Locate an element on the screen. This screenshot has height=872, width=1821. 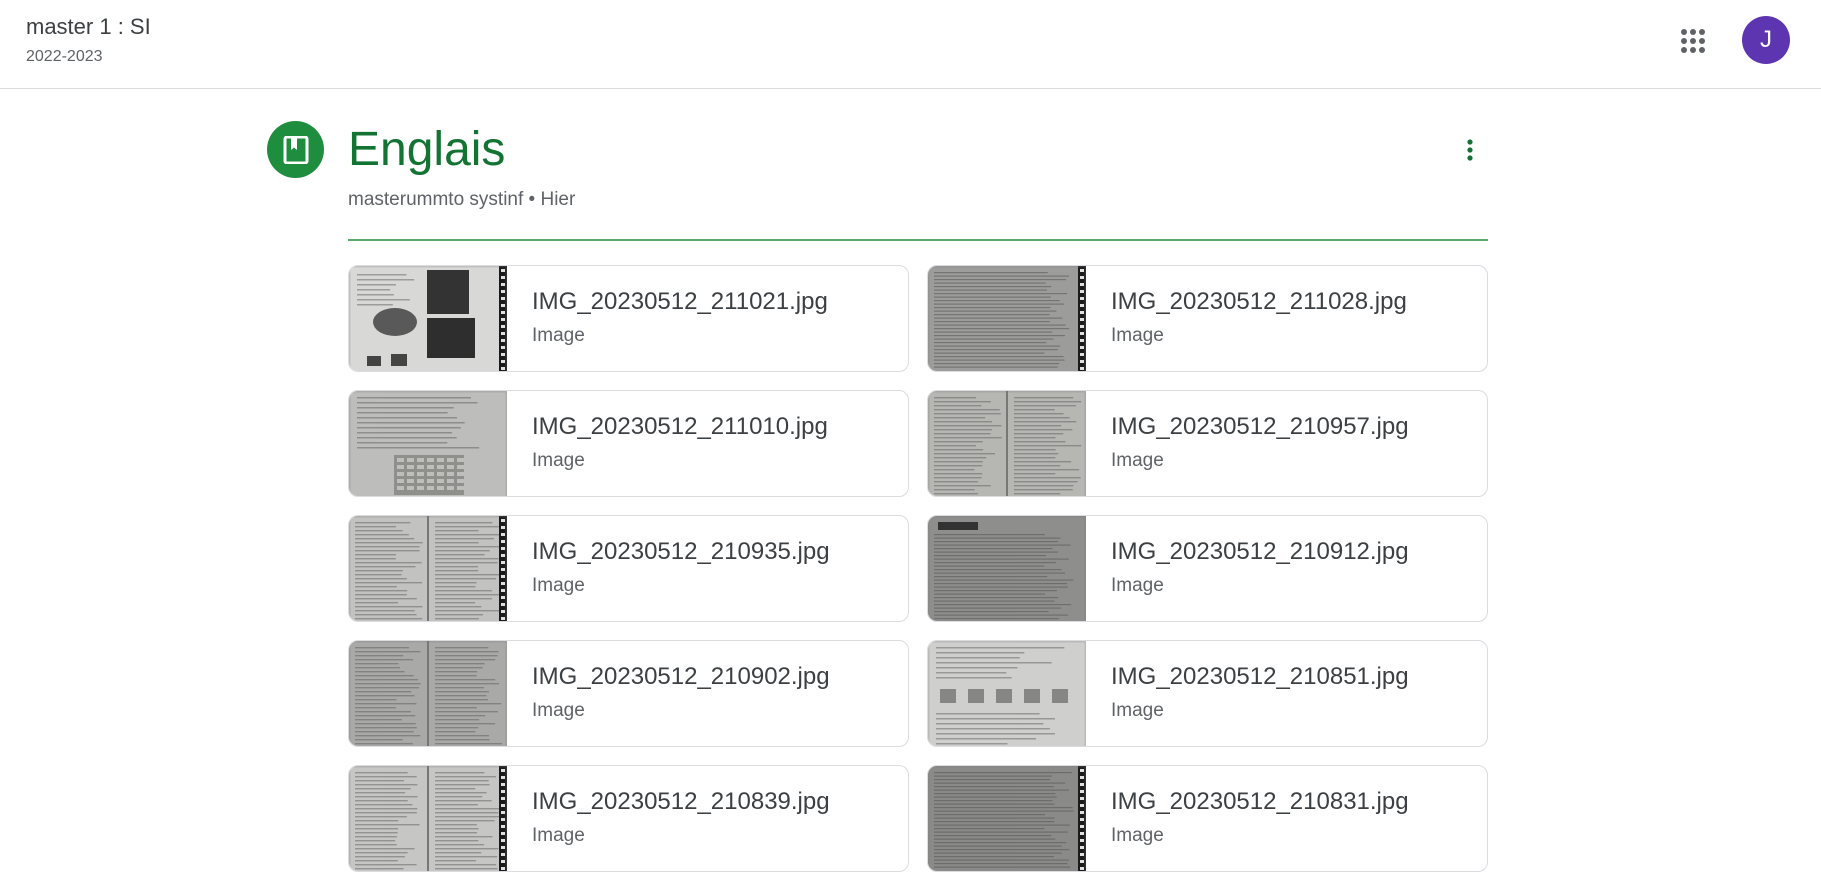
attachment-name: IMG_20230512_210839.jpg is located at coordinates (681, 801).